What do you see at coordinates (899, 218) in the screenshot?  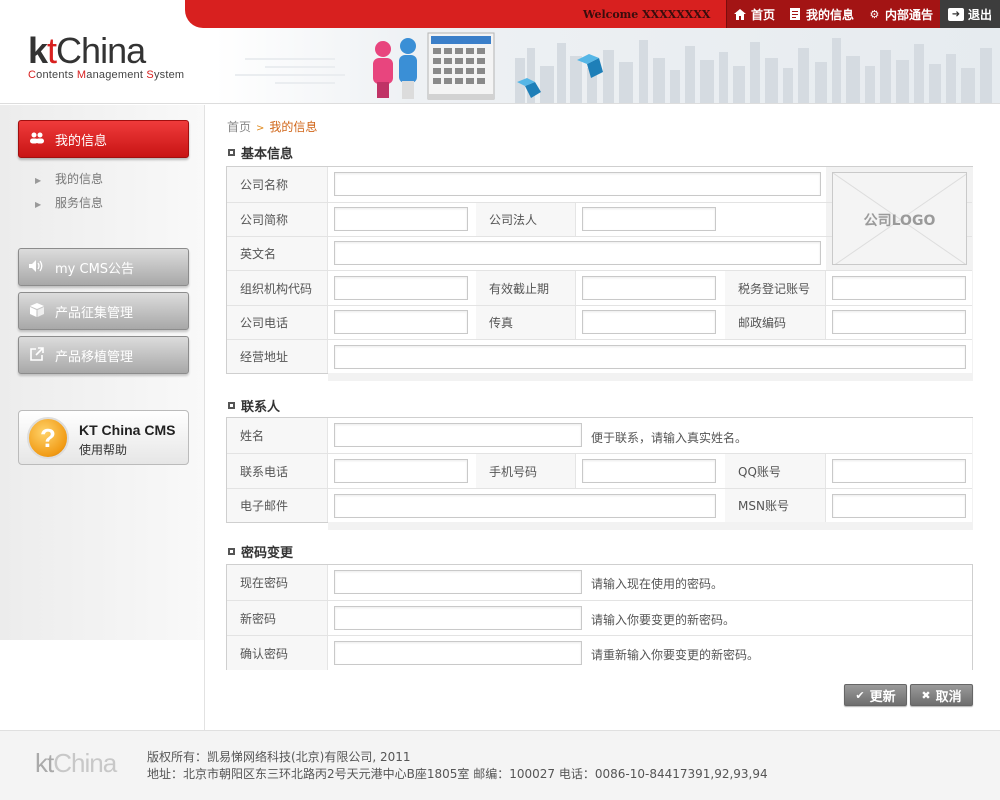 I see `company-logo-placeholder: 公司LOGO` at bounding box center [899, 218].